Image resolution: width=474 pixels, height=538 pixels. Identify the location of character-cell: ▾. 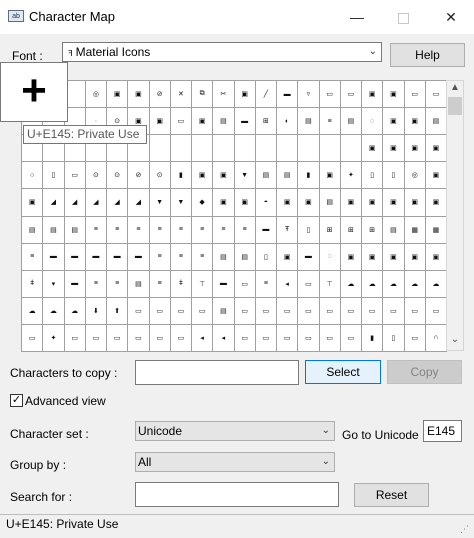
(54, 284).